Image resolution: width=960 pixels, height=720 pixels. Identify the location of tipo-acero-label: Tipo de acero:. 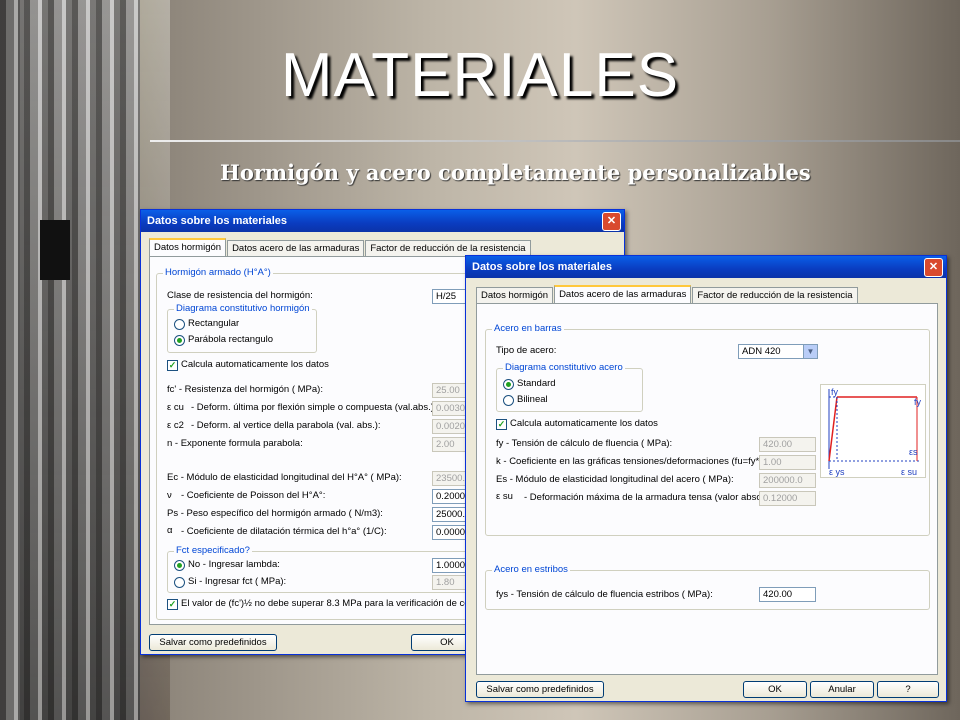
(526, 350).